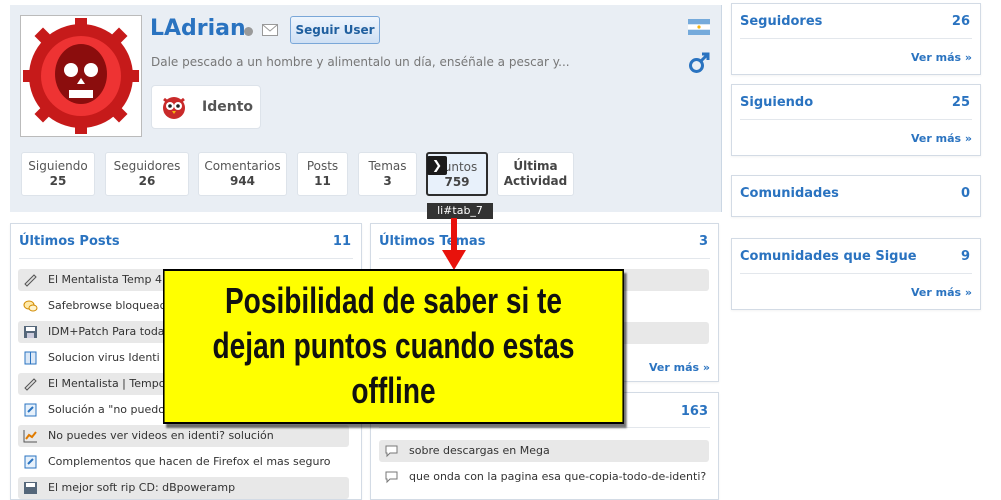  I want to click on box-title: Comunidades, so click(789, 193).